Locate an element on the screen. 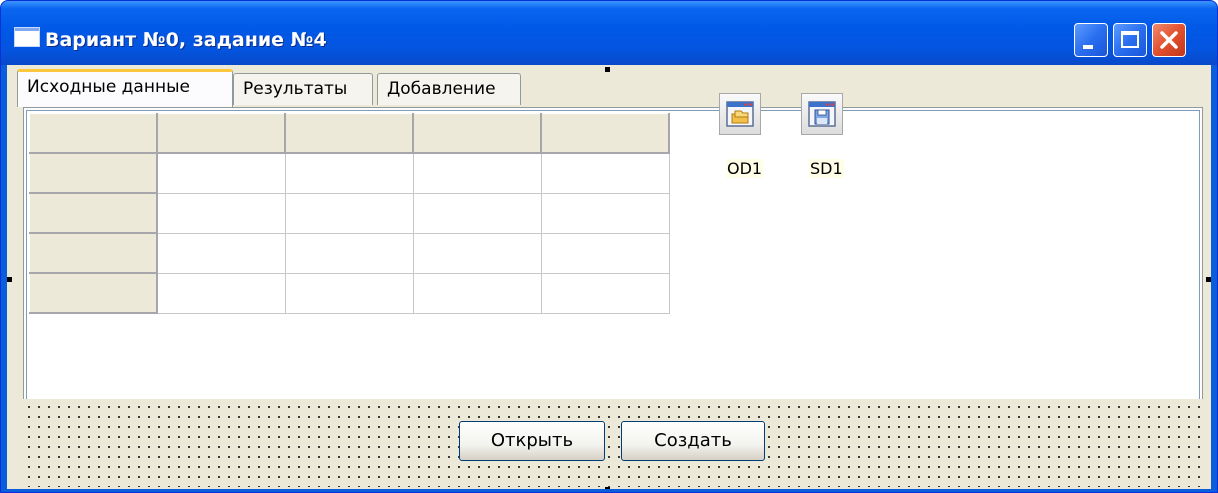 Image resolution: width=1218 pixels, height=493 pixels. open-dialog-icon is located at coordinates (740, 114).